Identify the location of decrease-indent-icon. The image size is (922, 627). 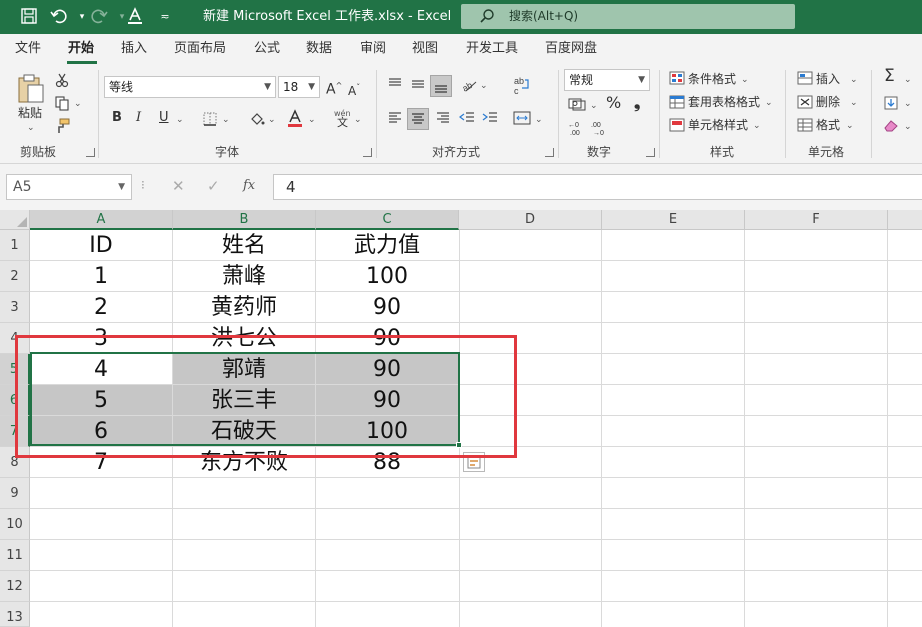
(467, 118).